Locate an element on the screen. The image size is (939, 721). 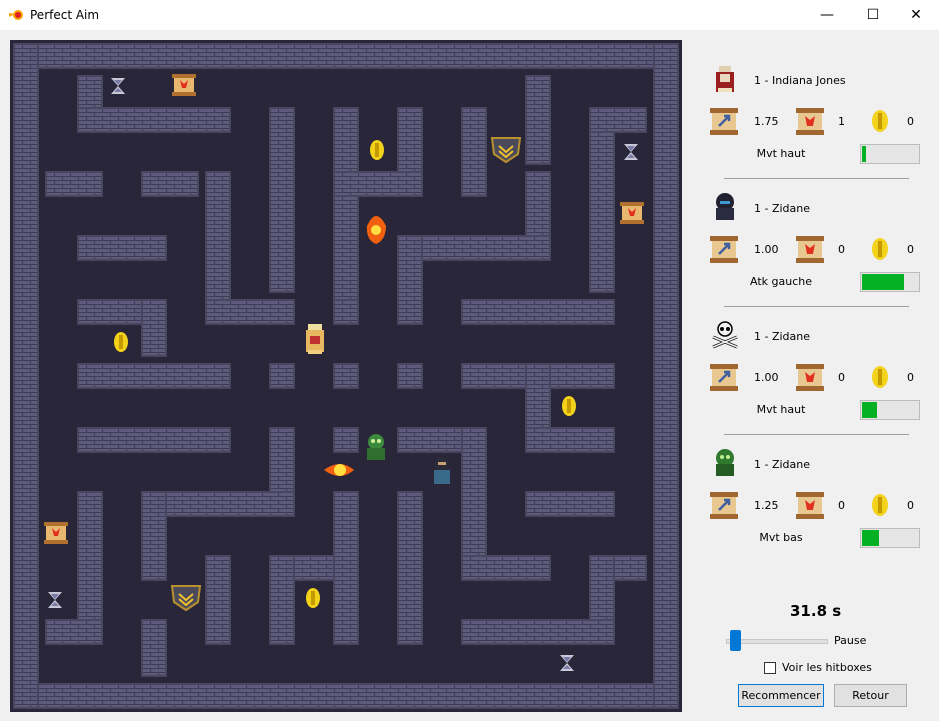
current-action: Mvt bas is located at coordinates (781, 537).